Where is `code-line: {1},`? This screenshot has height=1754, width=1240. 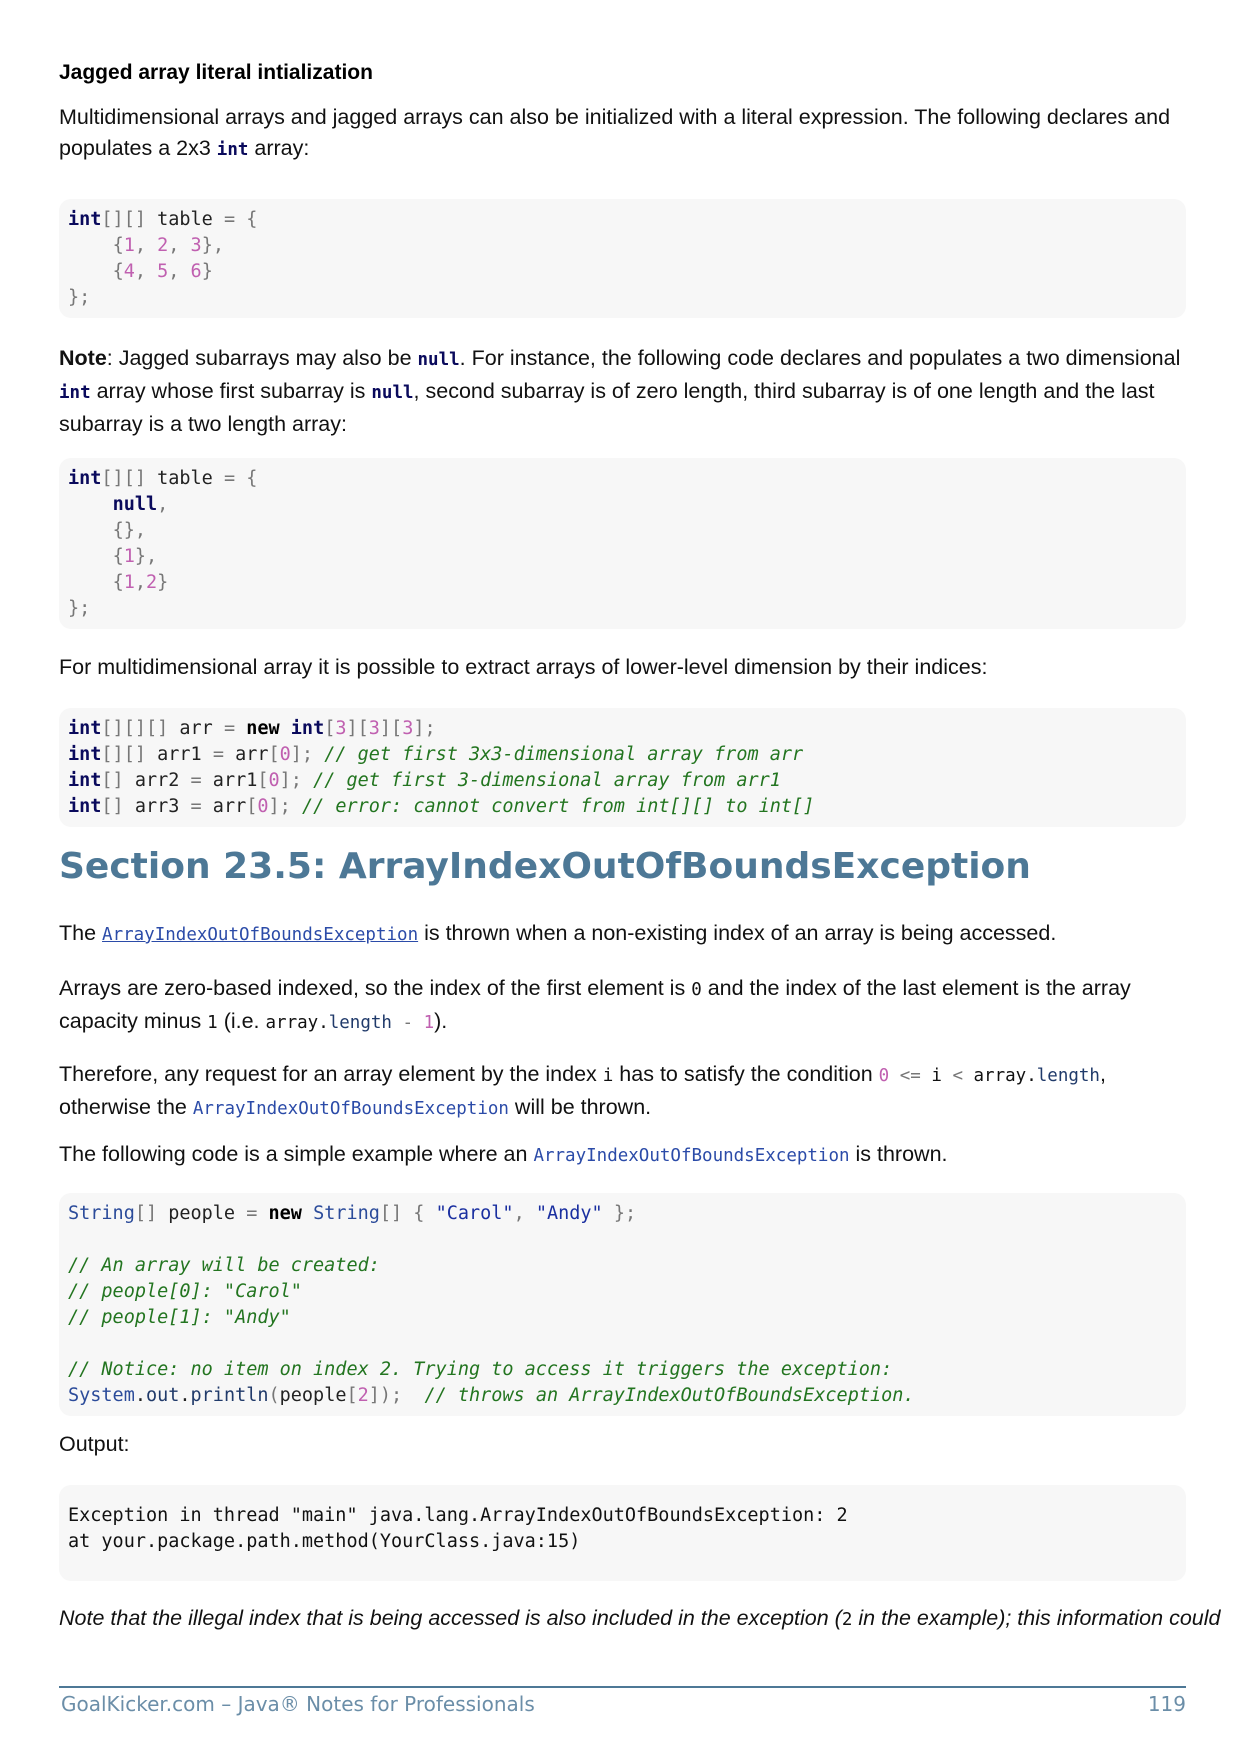 code-line: {1}, is located at coordinates (135, 556).